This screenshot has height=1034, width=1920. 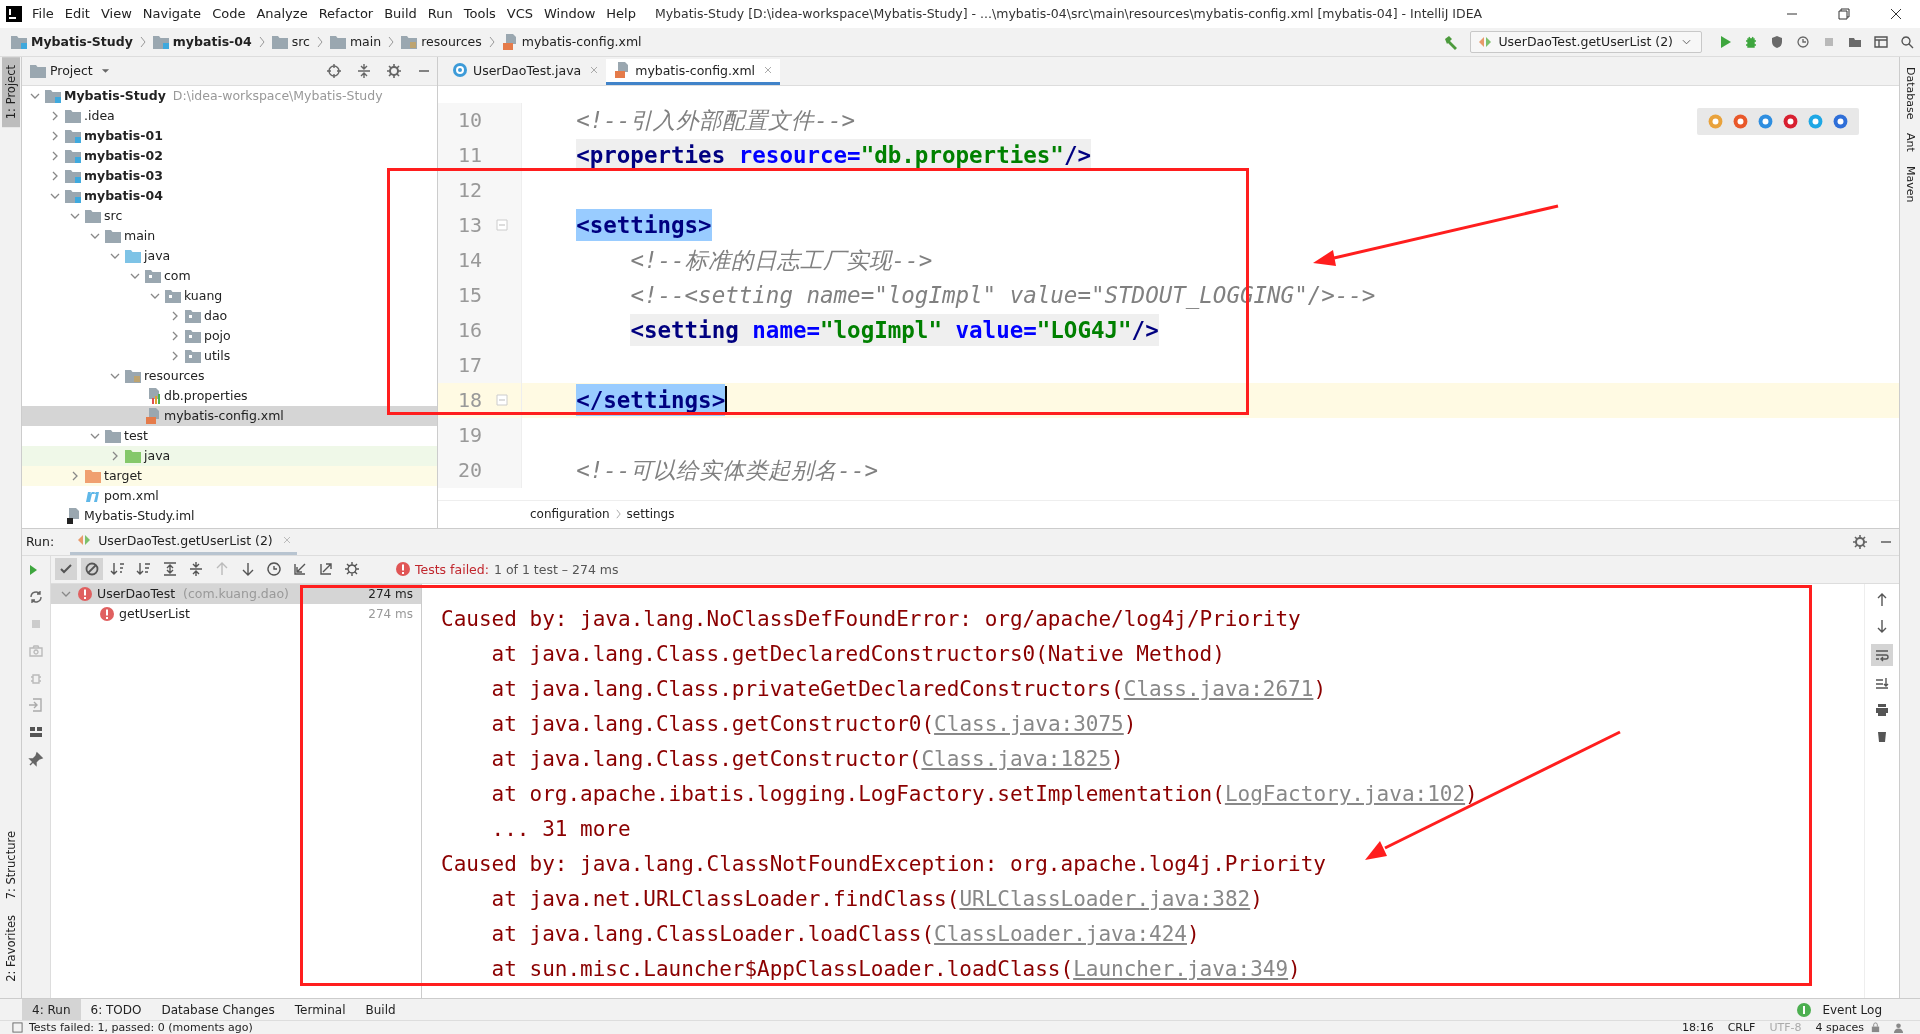 I want to click on menu-item: Code, so click(x=229, y=14).